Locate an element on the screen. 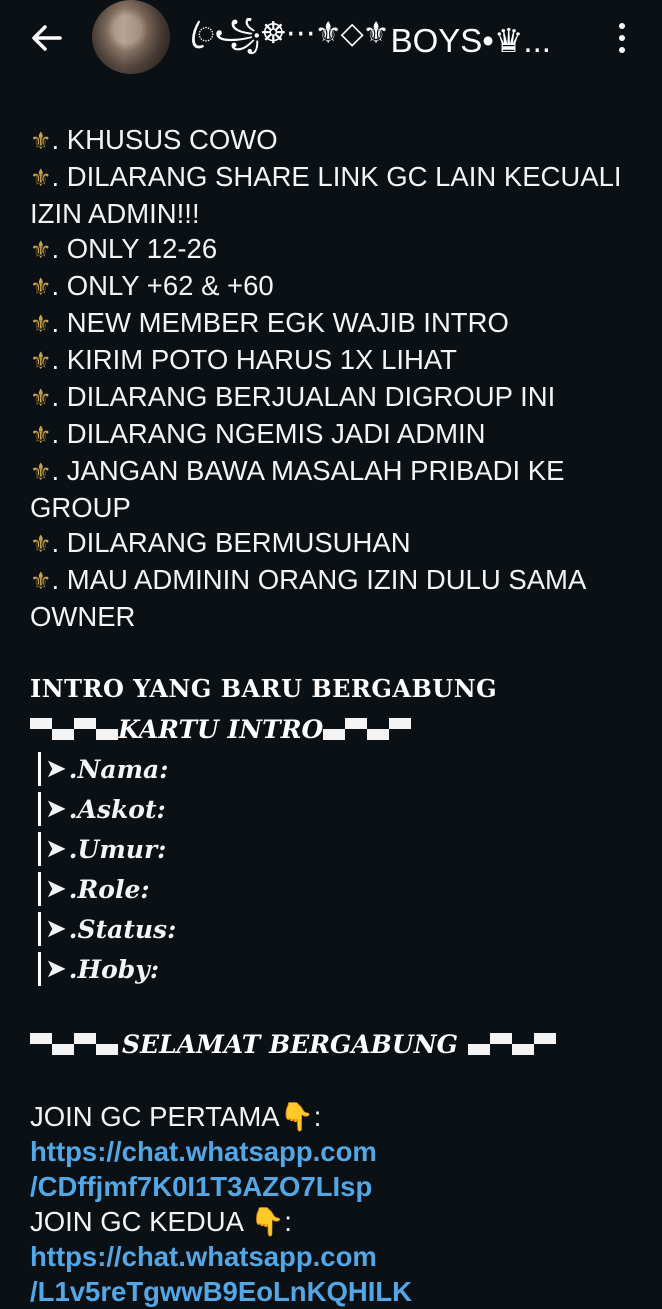 The image size is (662, 1309). rule-item: ⚜. ONLY 12-26 is located at coordinates (124, 248).